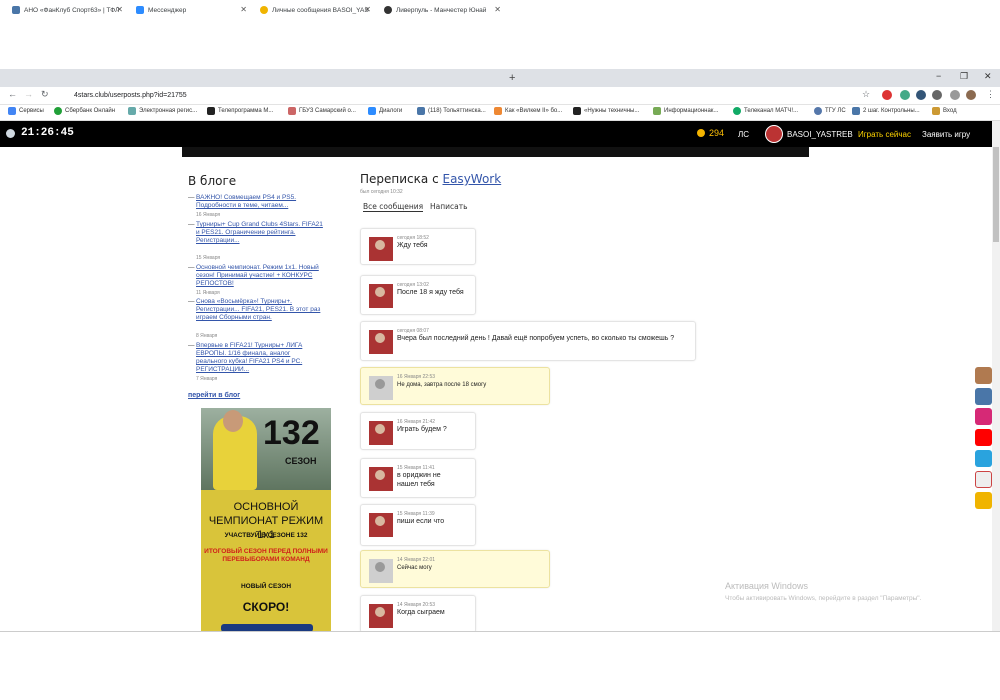 The image size is (1000, 700). What do you see at coordinates (84, 111) in the screenshot?
I see `bookmark-item: Сбербанк Онлайн` at bounding box center [84, 111].